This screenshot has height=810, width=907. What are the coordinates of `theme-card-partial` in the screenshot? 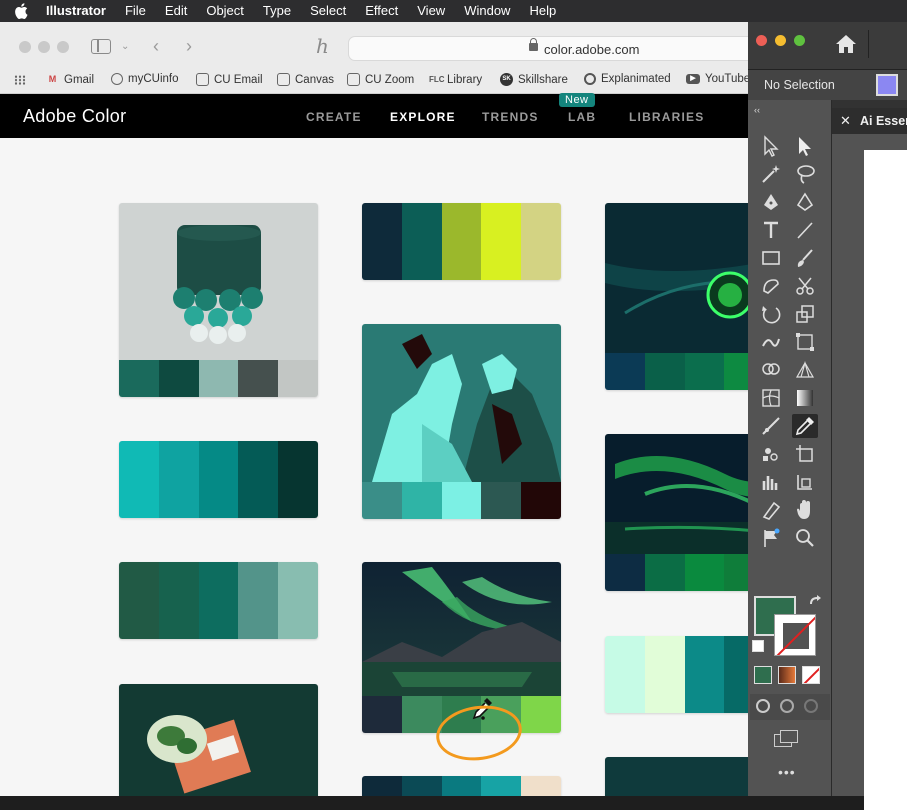 It's located at (461, 786).